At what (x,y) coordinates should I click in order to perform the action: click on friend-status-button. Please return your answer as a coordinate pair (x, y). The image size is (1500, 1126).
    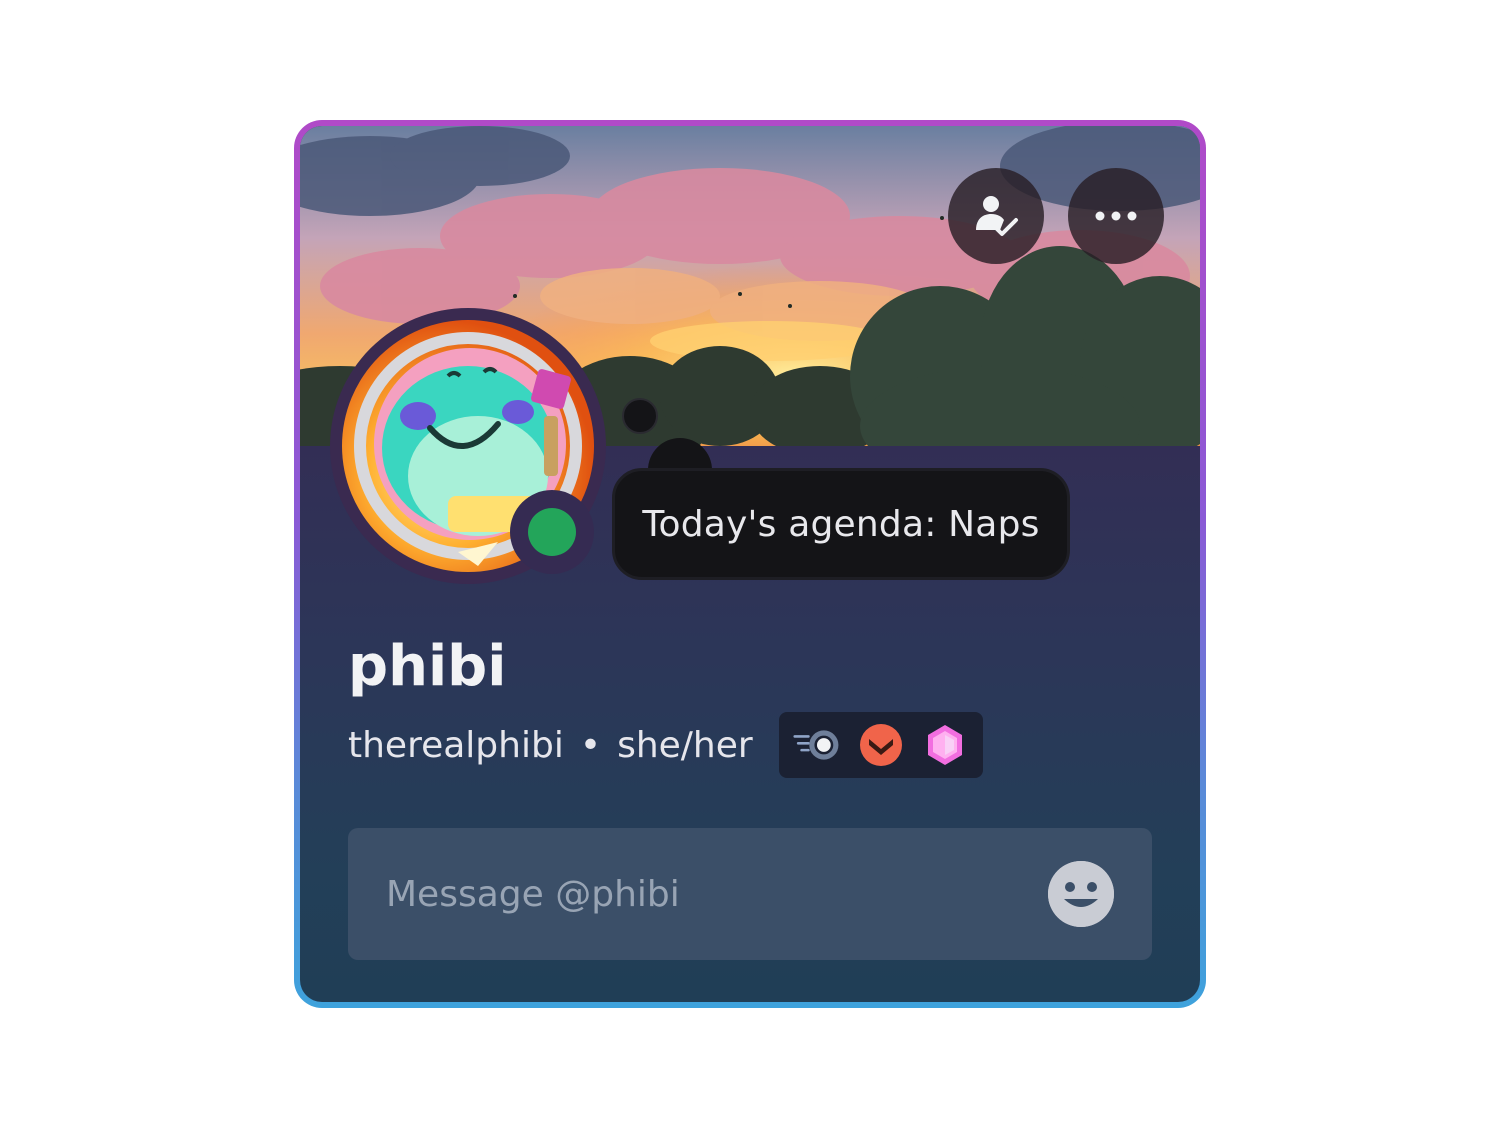
    Looking at the image, I should click on (996, 216).